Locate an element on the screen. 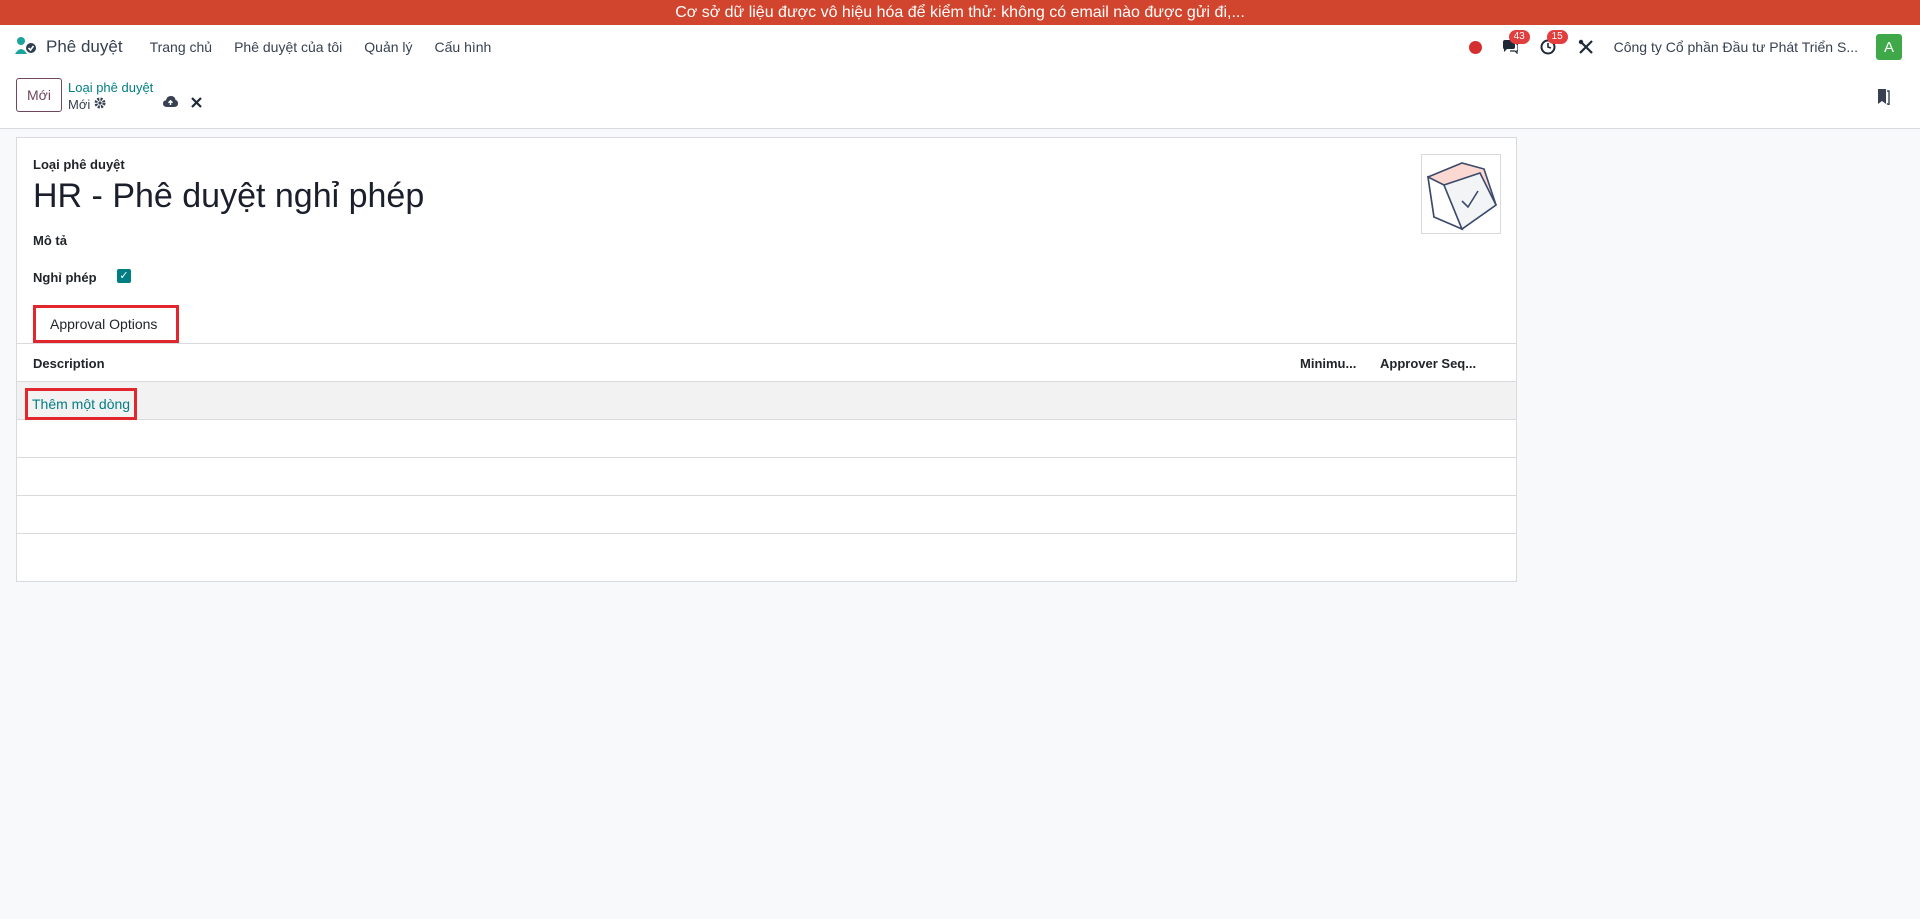 This screenshot has height=919, width=1920. leave-checkbox: ✓ is located at coordinates (124, 276).